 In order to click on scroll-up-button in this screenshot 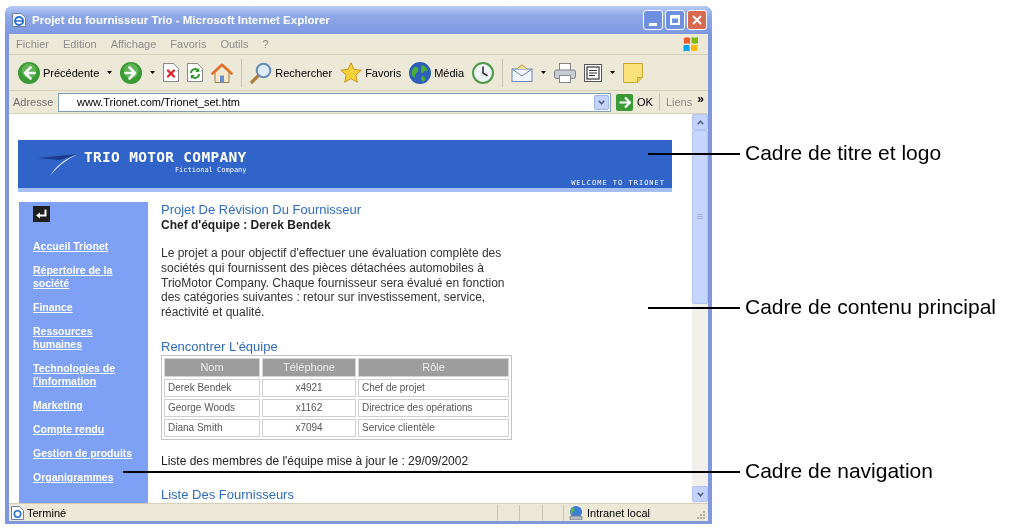, I will do `click(700, 122)`.